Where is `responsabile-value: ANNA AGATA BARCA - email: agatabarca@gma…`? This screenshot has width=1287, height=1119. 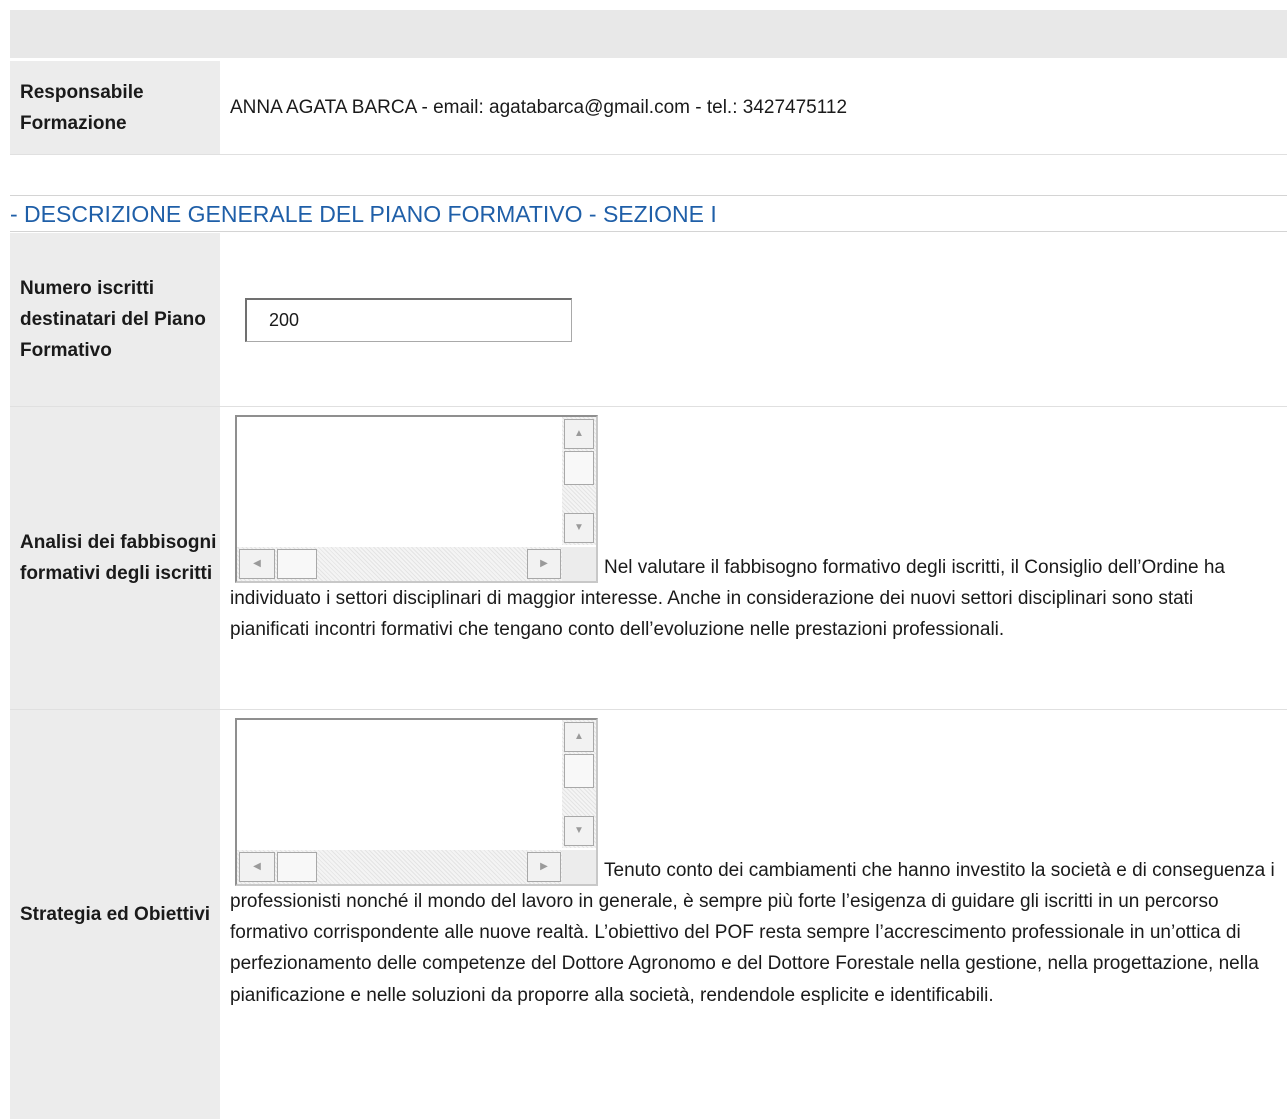
responsabile-value: ANNA AGATA BARCA - email: agatabarca@gma… is located at coordinates (539, 107).